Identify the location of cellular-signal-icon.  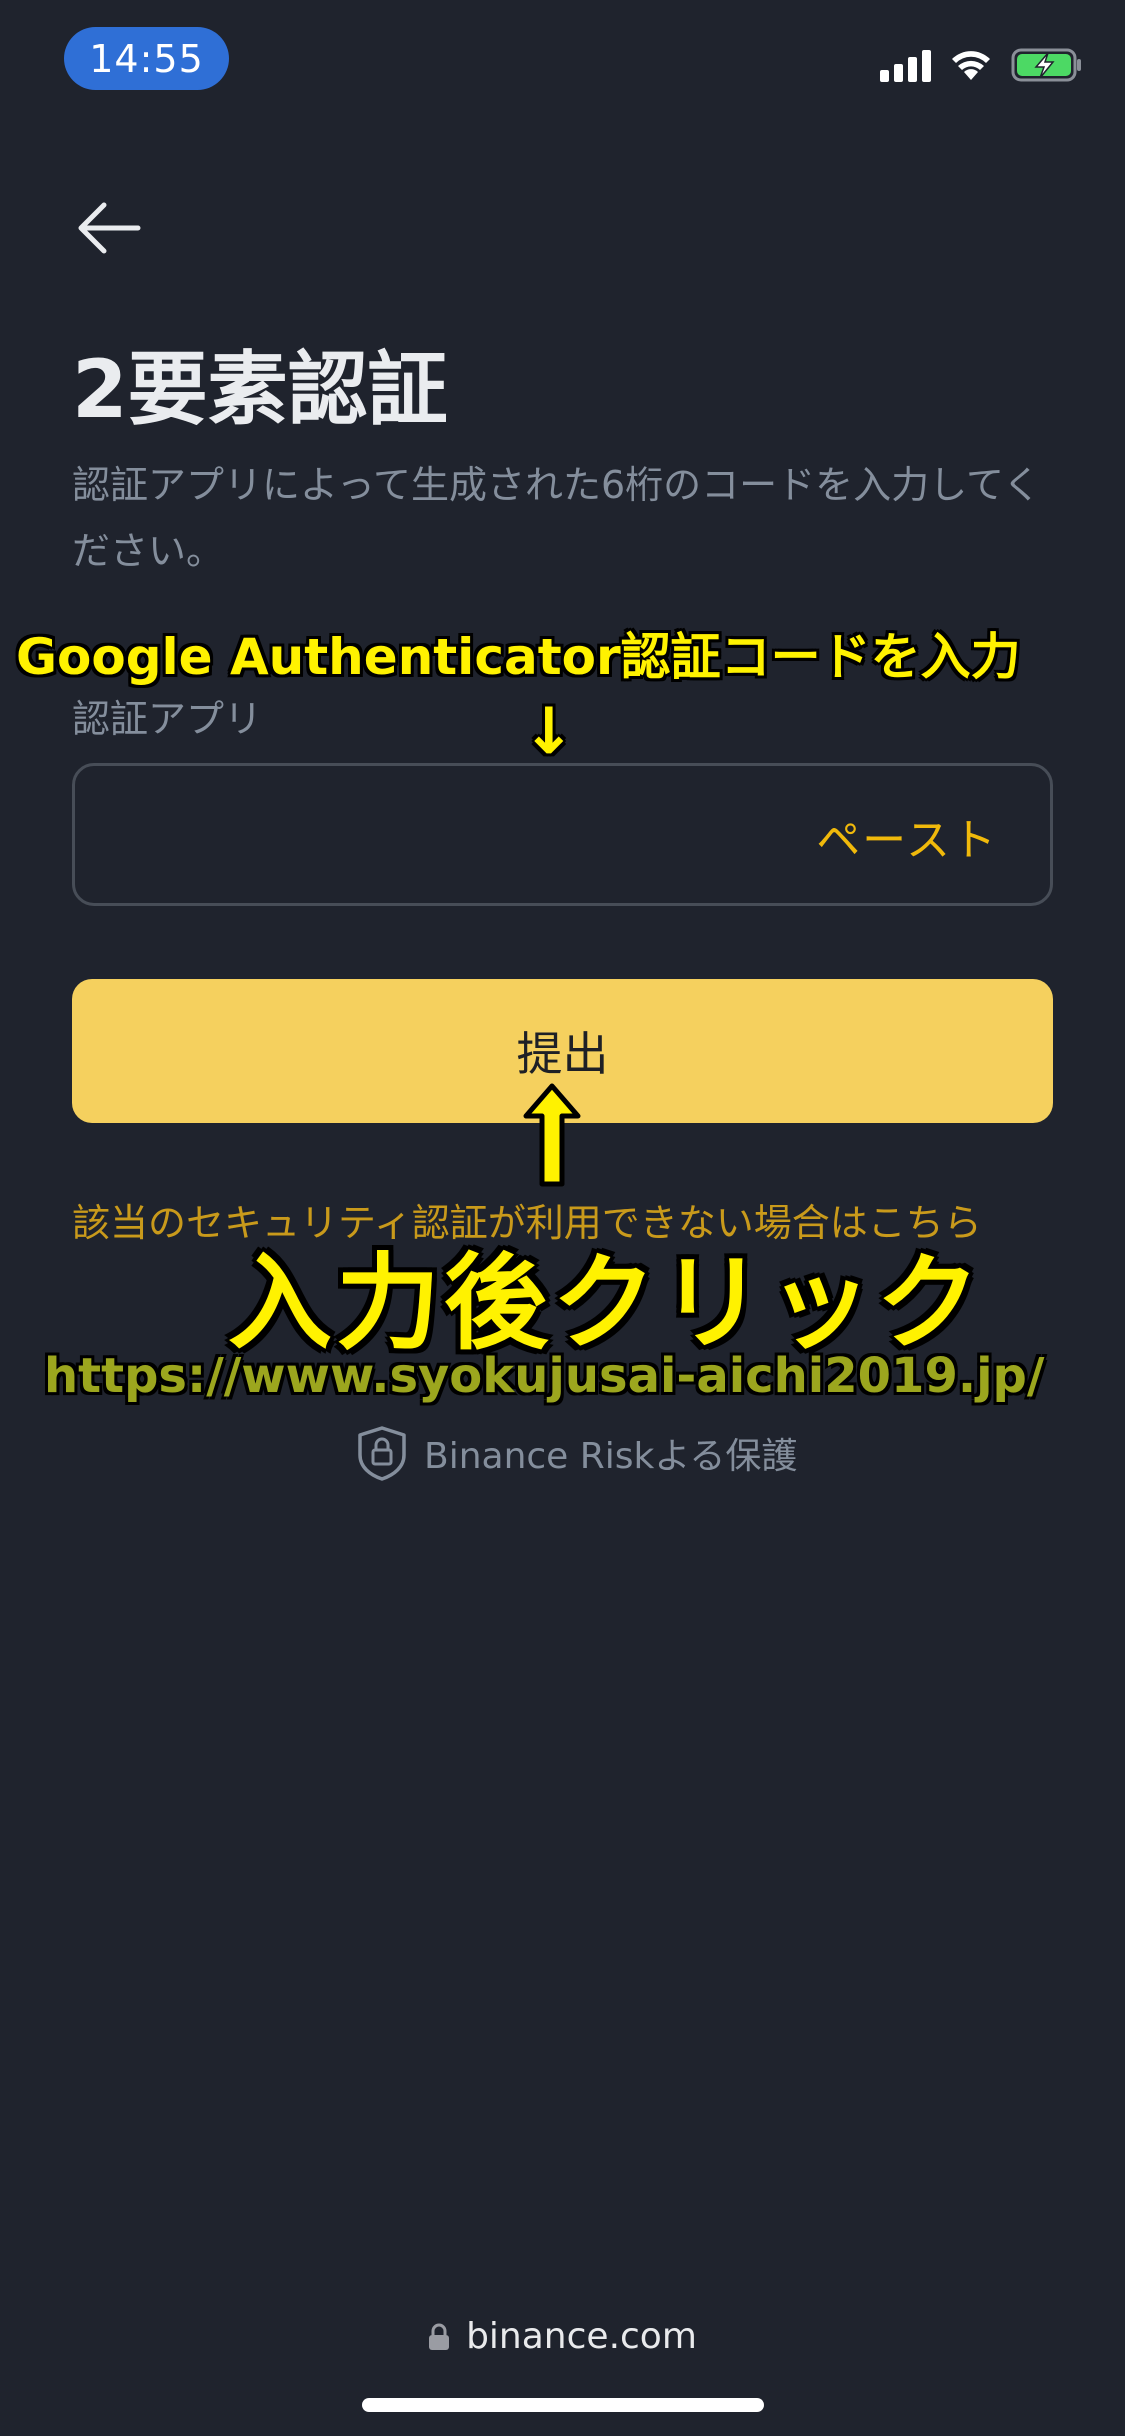
(905, 65).